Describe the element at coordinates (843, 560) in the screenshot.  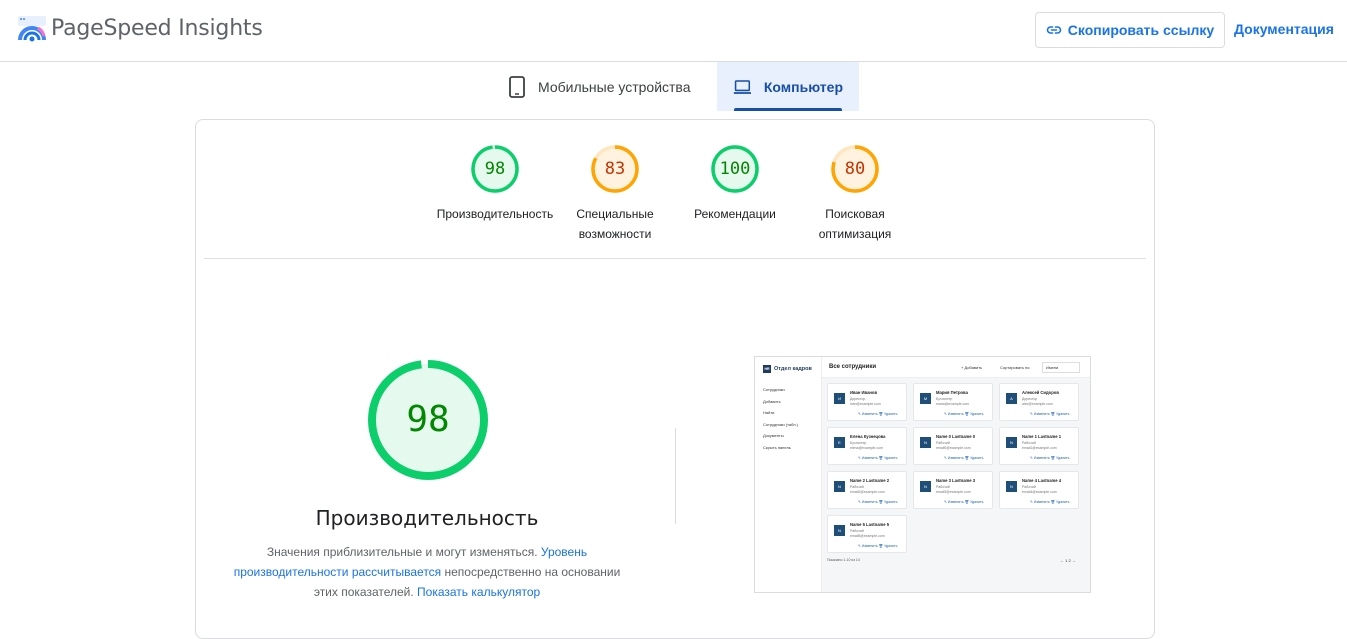
I see `screenshot-footer: Показано 1-10 из 14` at that location.